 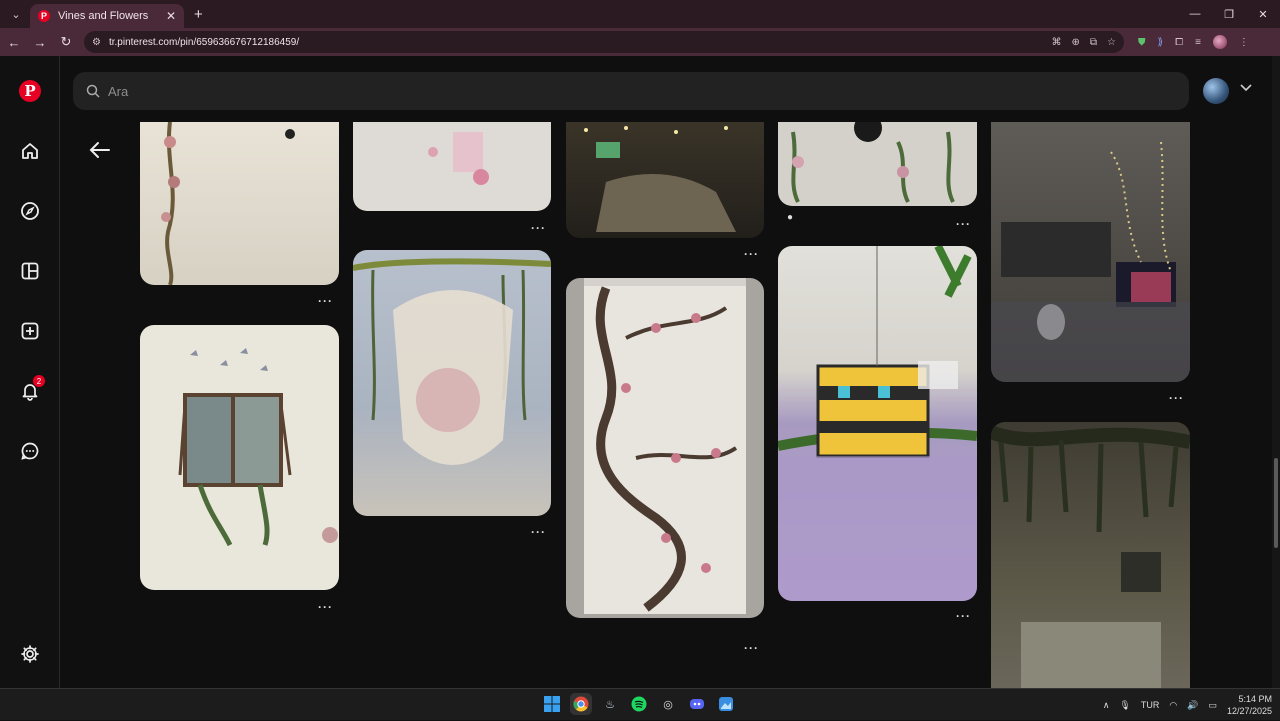 What do you see at coordinates (30, 372) in the screenshot?
I see `sidebar: P 2` at bounding box center [30, 372].